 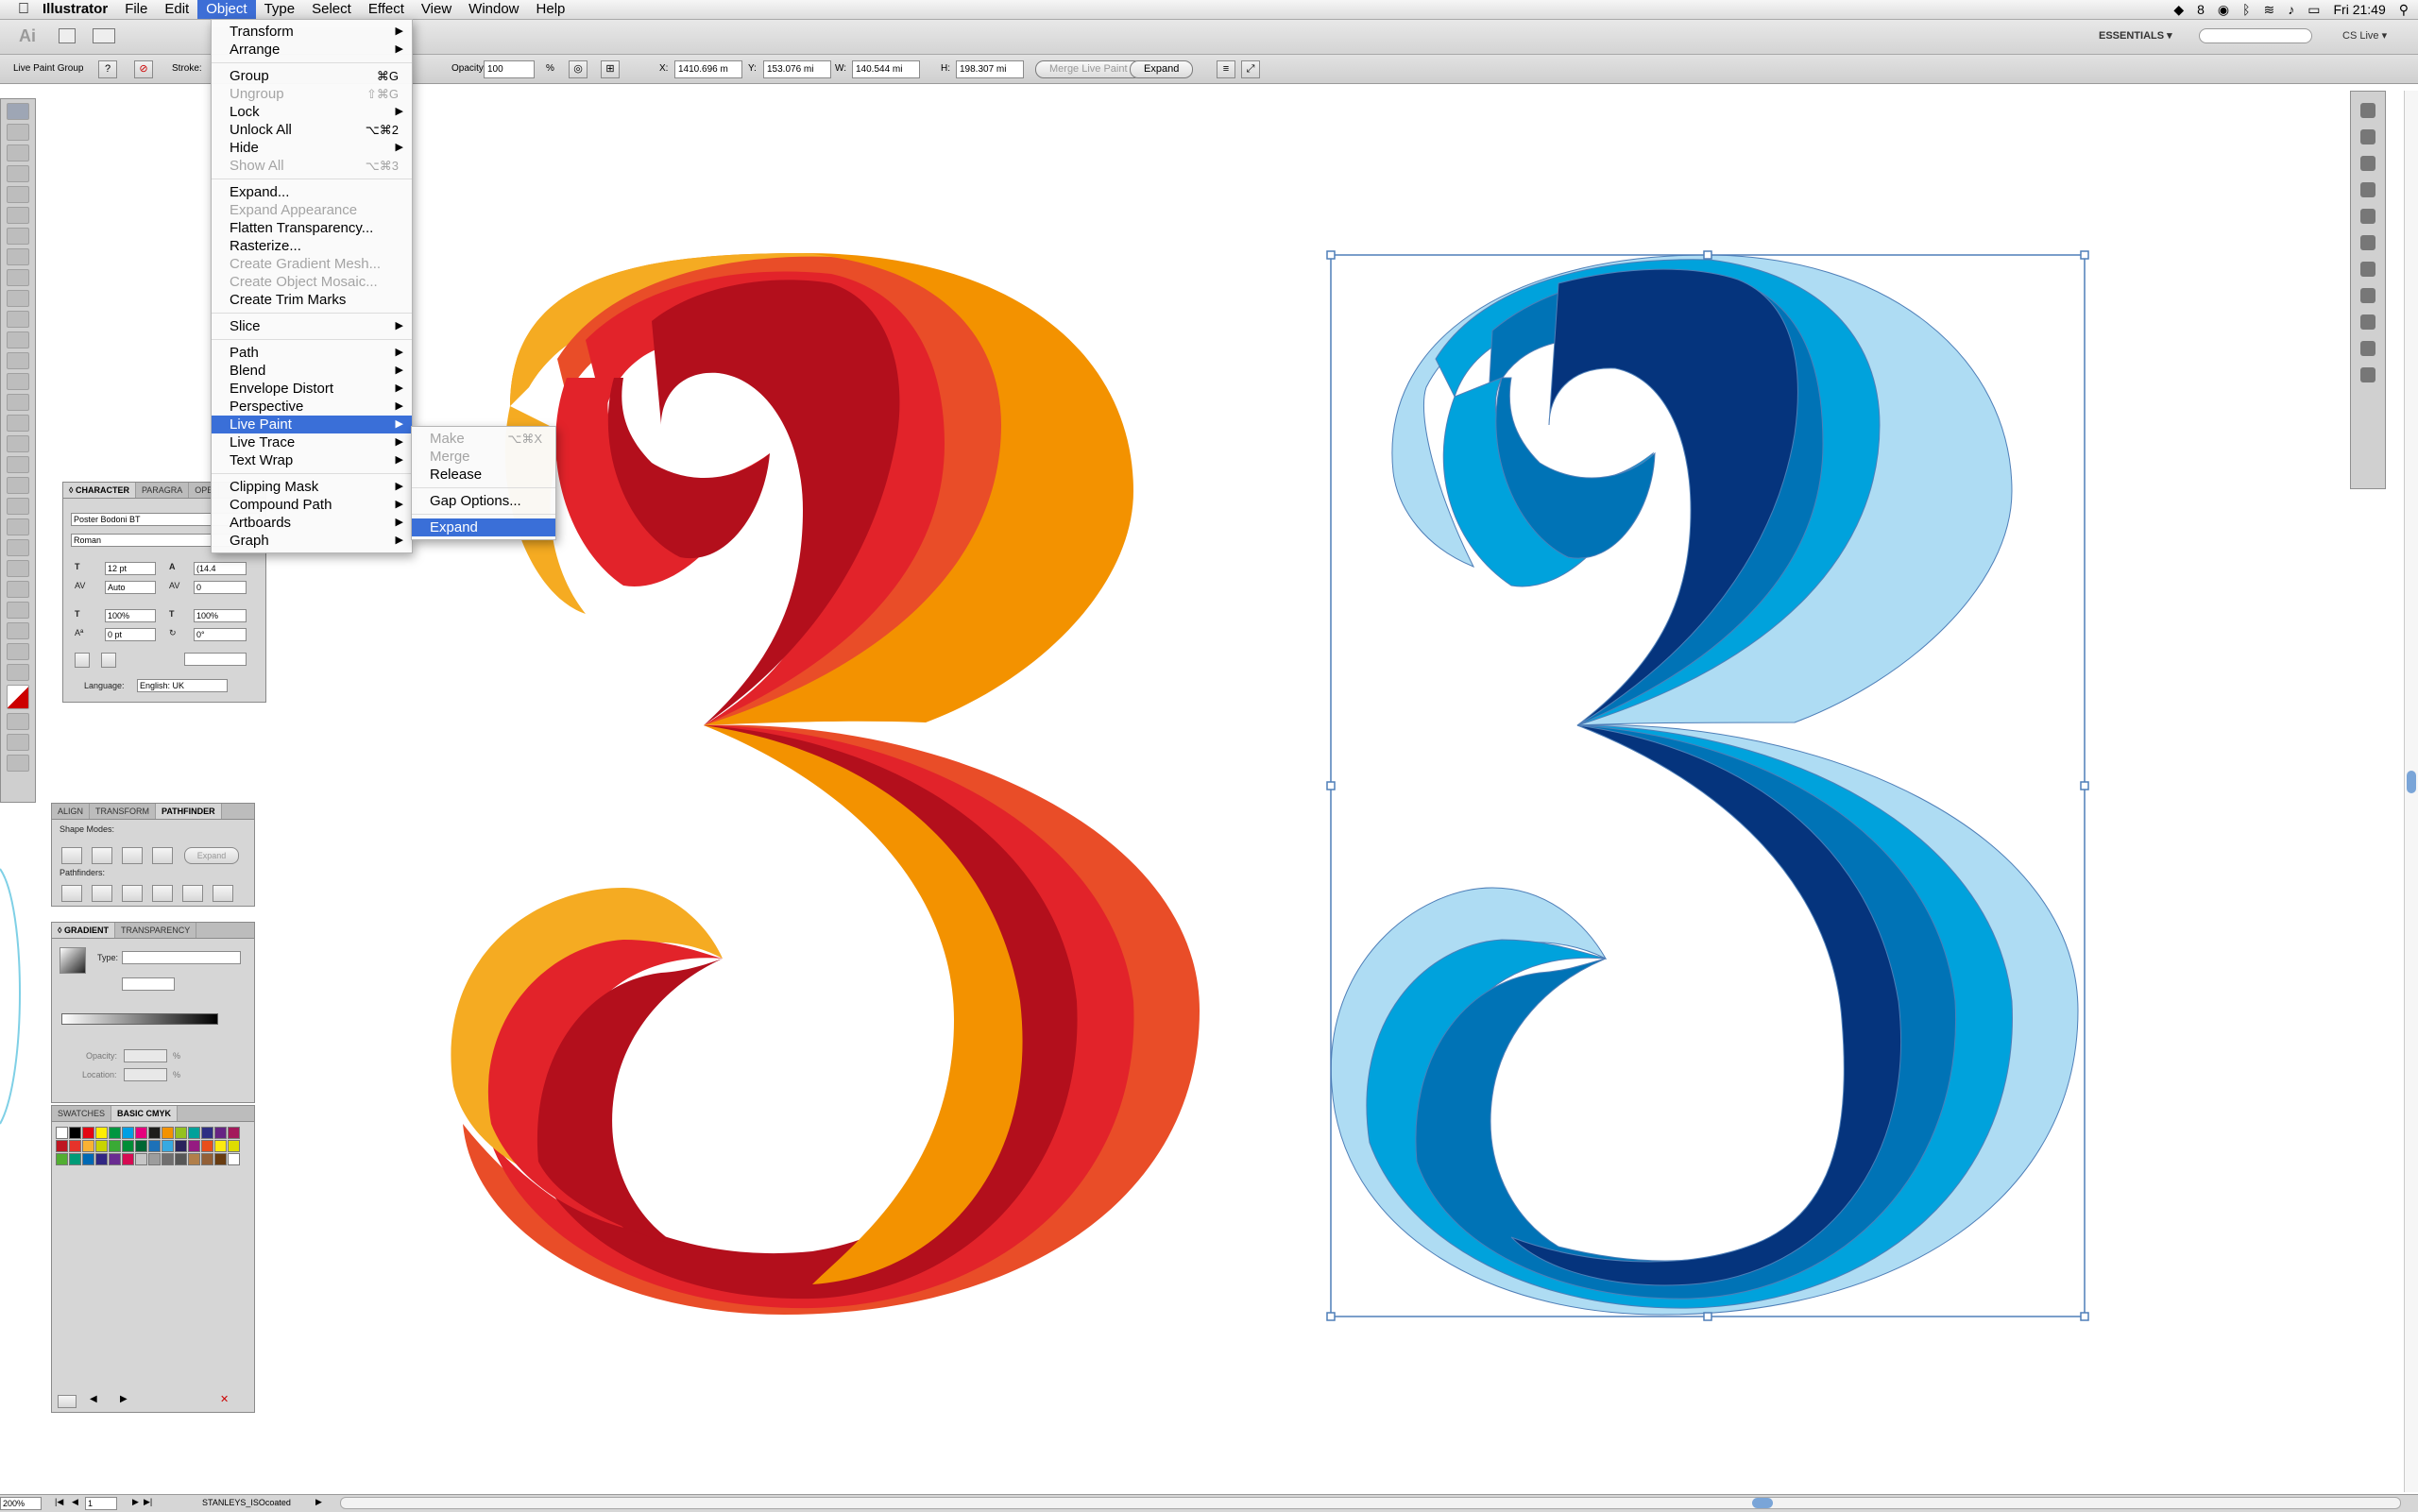 I want to click on tab-paragraph: PARAGRA, so click(x=163, y=490).